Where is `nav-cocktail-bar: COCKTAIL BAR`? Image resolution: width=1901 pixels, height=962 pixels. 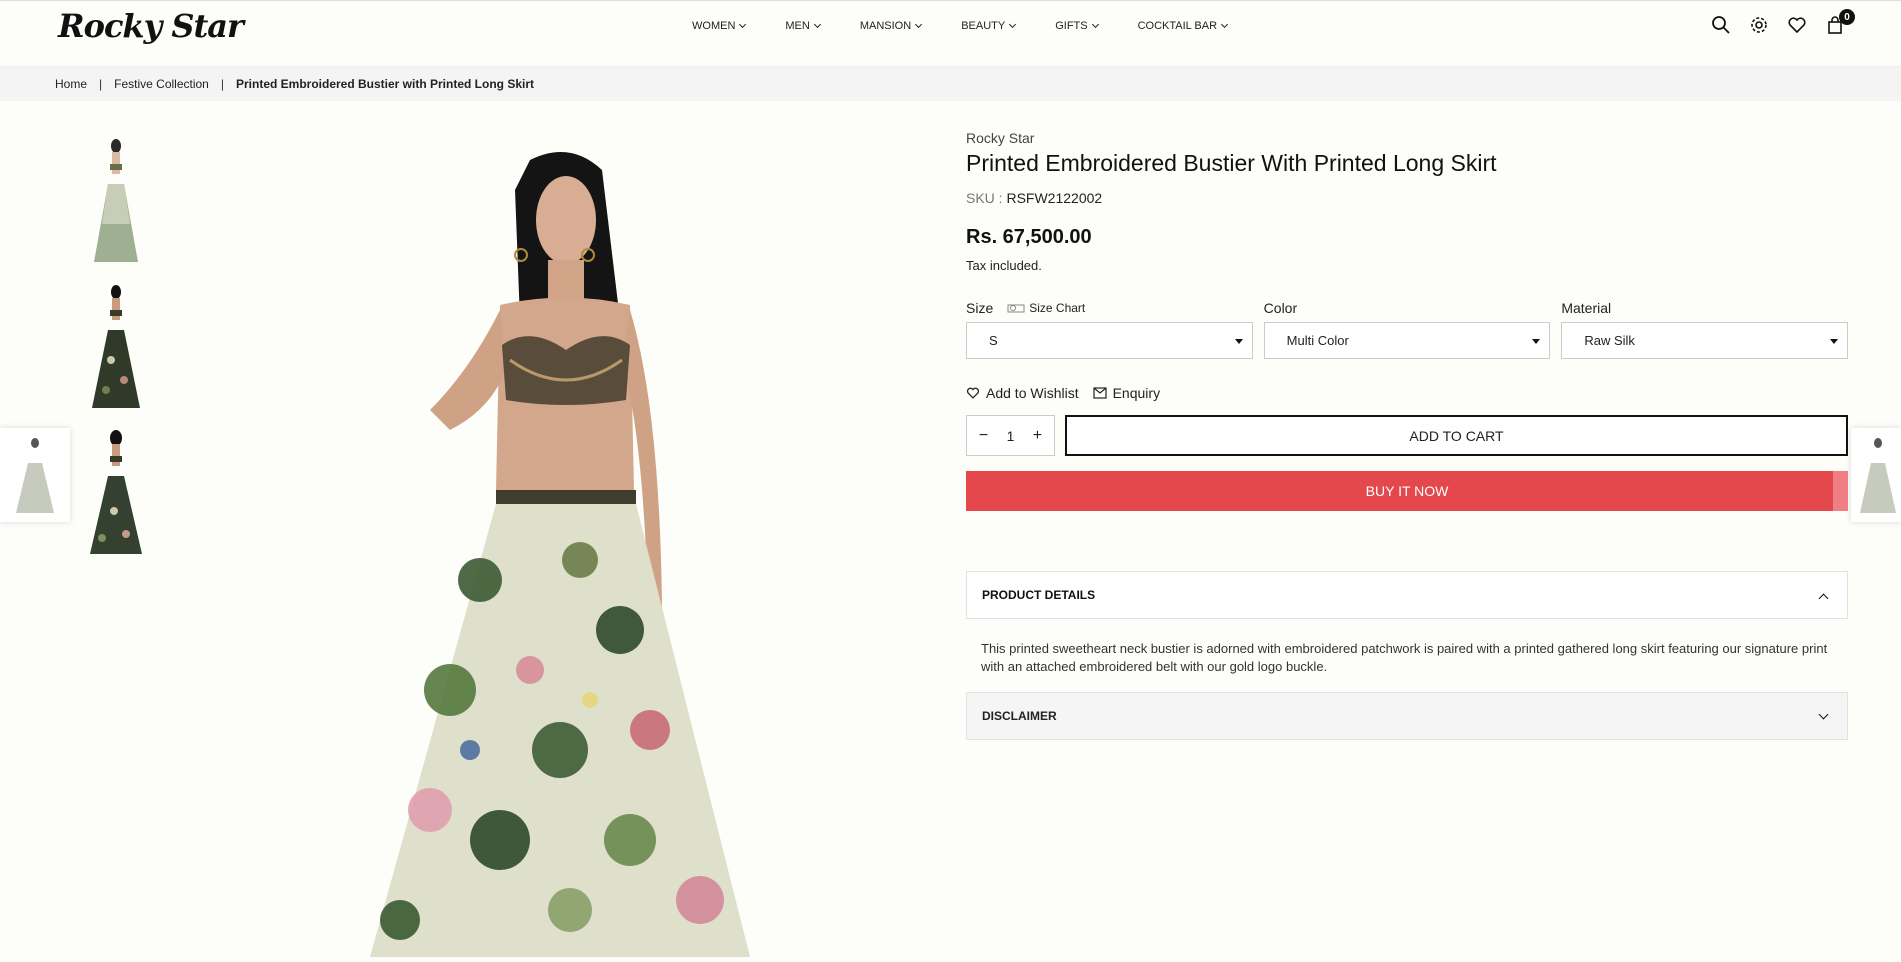 nav-cocktail-bar: COCKTAIL BAR is located at coordinates (1183, 26).